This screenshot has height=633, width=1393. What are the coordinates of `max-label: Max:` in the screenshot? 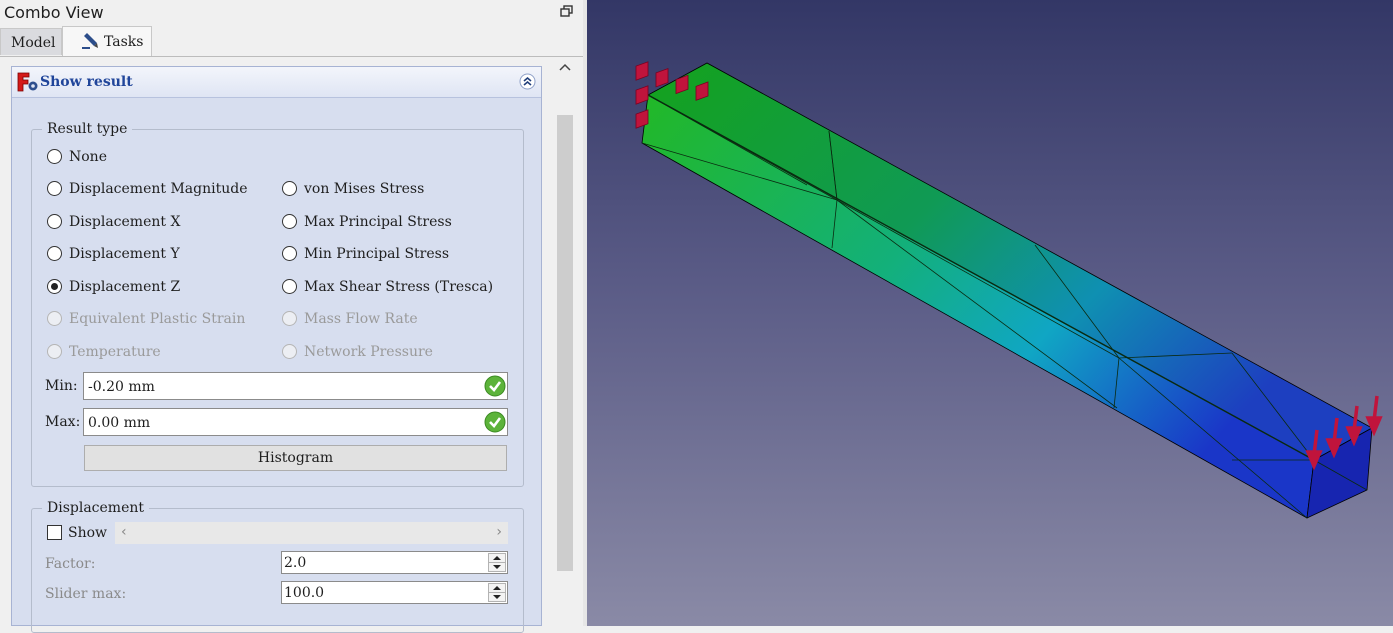 It's located at (63, 422).